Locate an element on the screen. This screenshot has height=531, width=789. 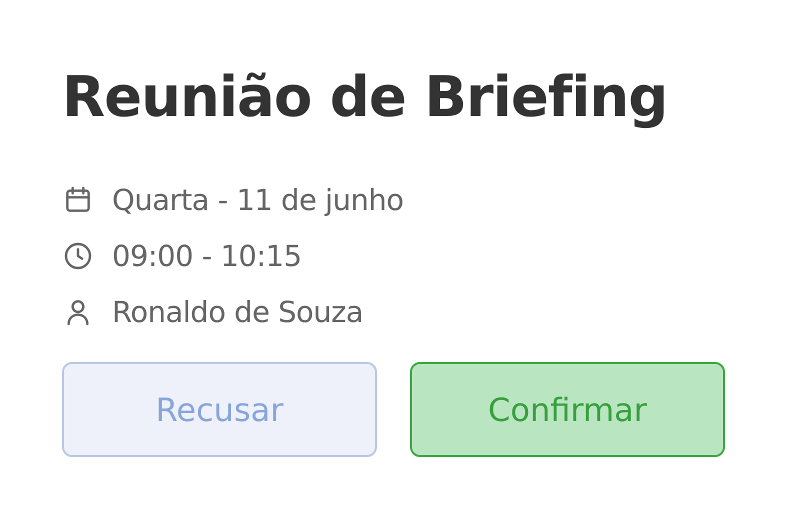
meeting-time: 09:00 - 10:15 is located at coordinates (207, 256).